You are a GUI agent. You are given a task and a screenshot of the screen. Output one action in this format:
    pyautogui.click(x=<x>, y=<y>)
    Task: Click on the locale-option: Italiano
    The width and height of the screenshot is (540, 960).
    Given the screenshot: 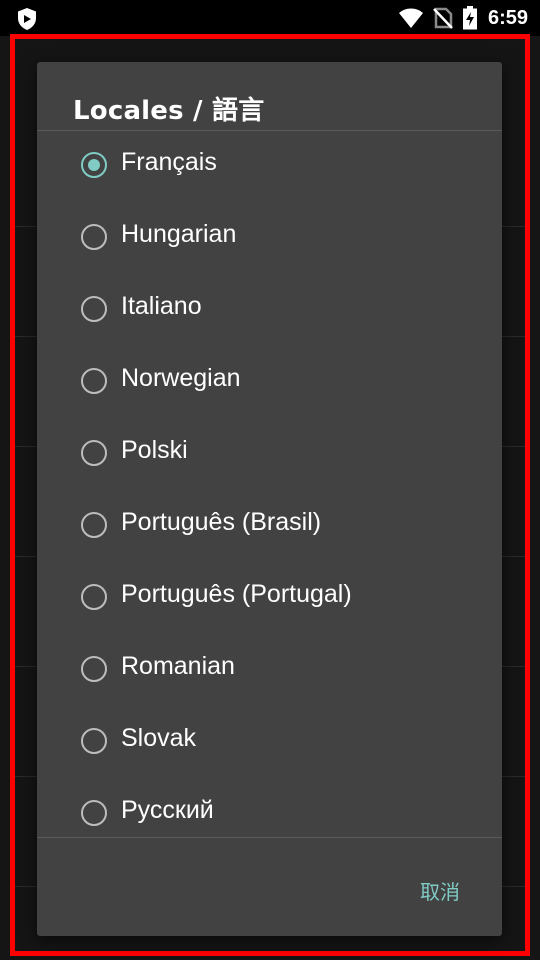 What is the action you would take?
    pyautogui.click(x=269, y=311)
    